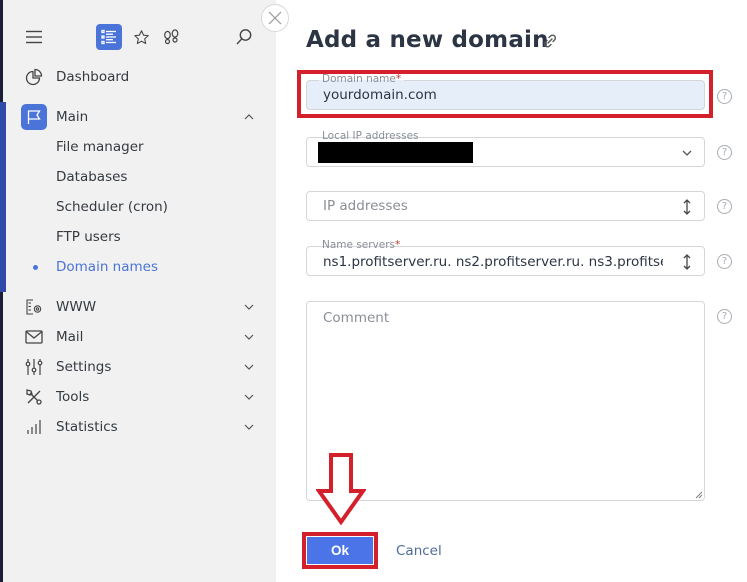 This screenshot has width=747, height=582. I want to click on sidebar-item-databases: Databases, so click(139, 177).